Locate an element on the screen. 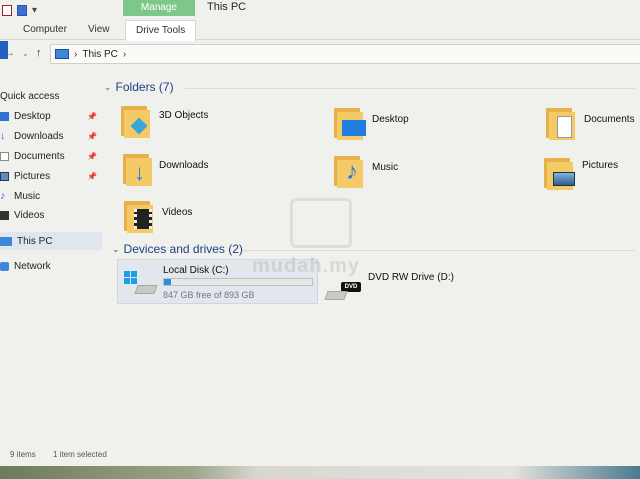 The image size is (640, 479). sidebar-item-desktop: Desktop 📌 is located at coordinates (51, 116).